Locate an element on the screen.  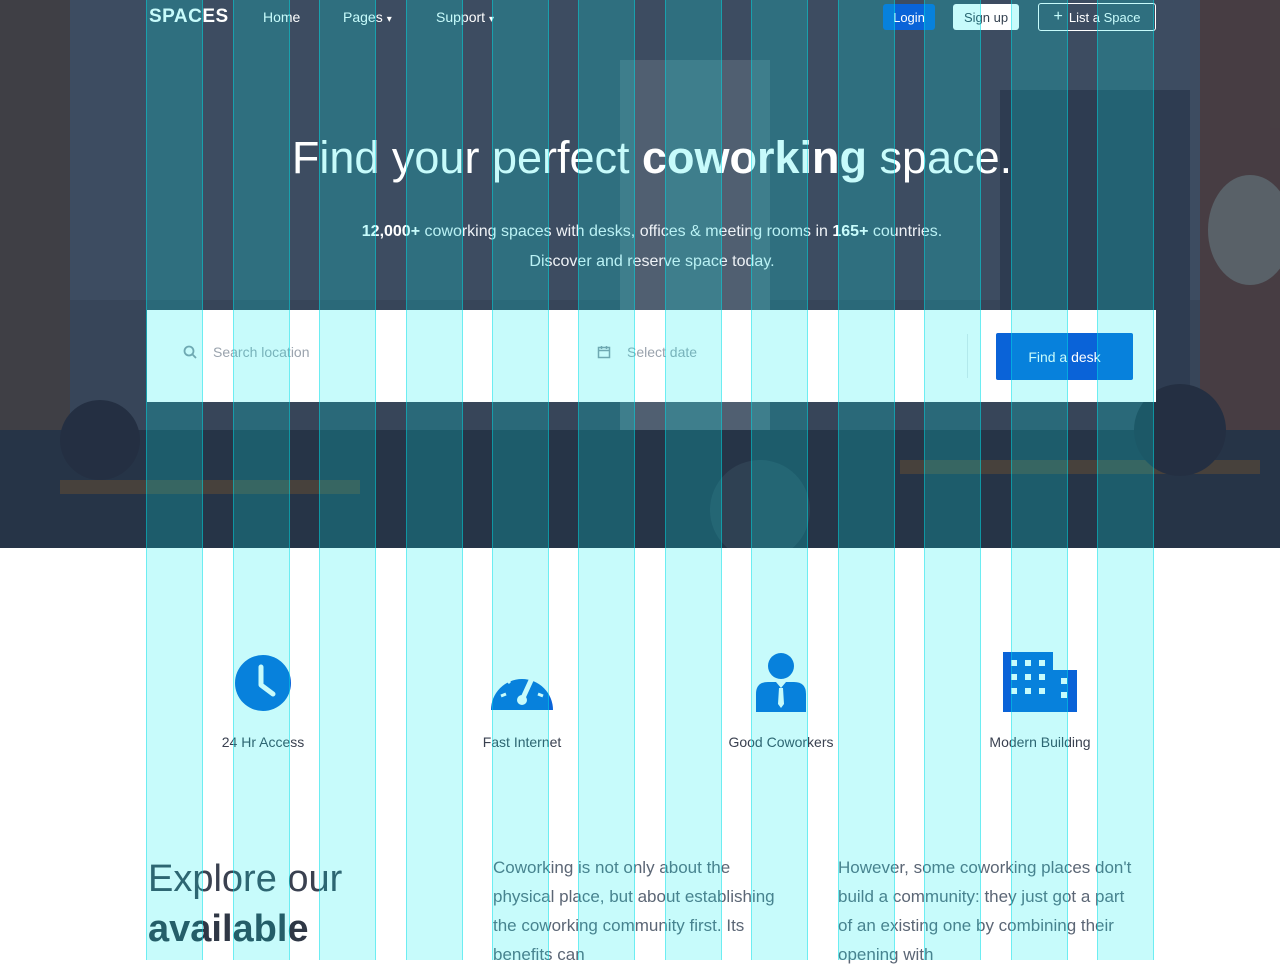
feature-fast-internet: Fast Internet is located at coordinates (522, 699).